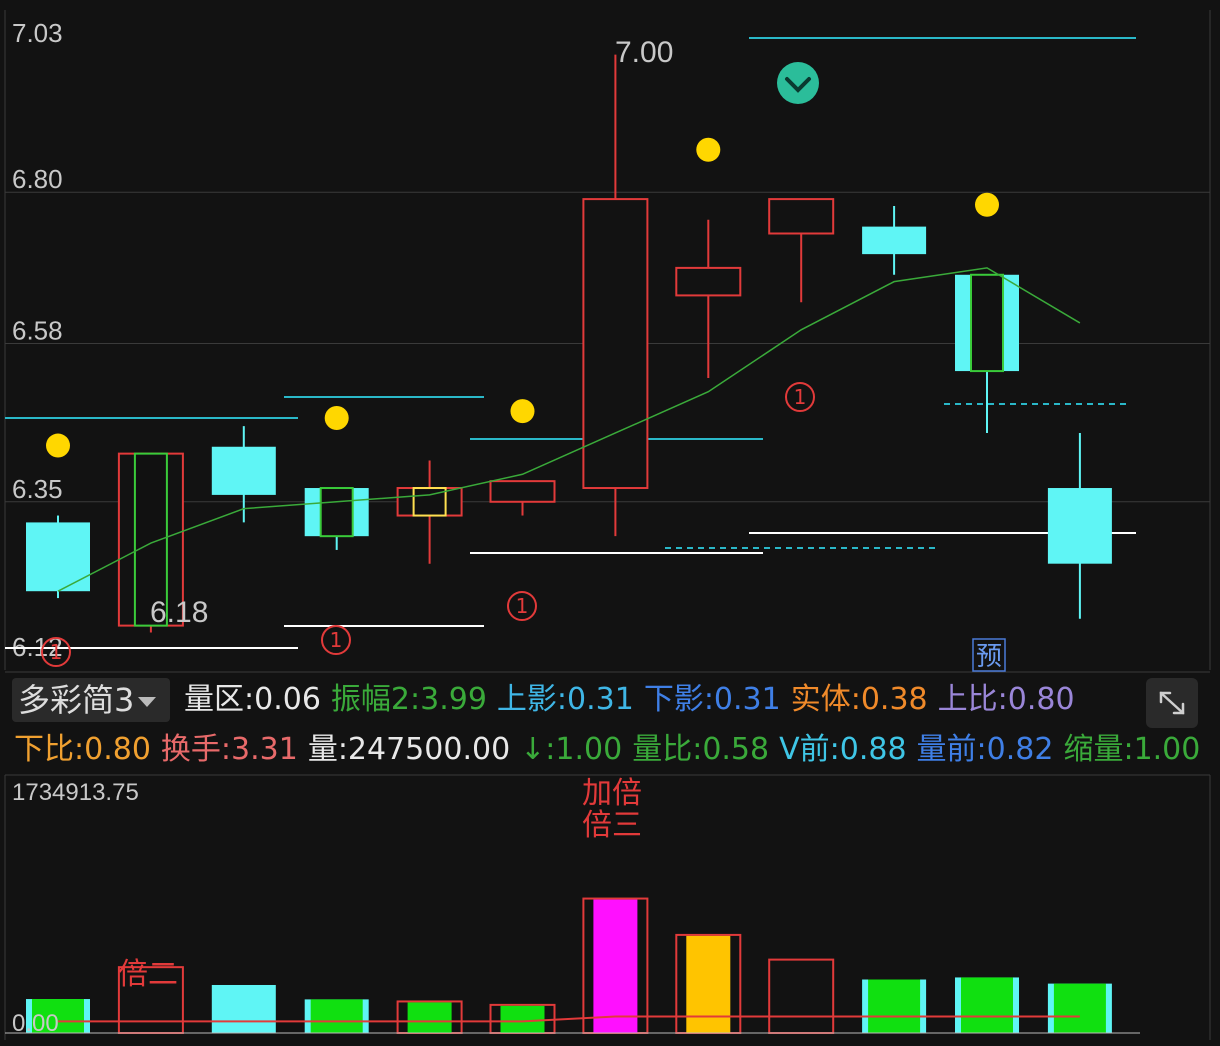 The width and height of the screenshot is (1220, 1046). Describe the element at coordinates (612, 793) in the screenshot. I see `volume-tag-add-double: 加倍` at that location.